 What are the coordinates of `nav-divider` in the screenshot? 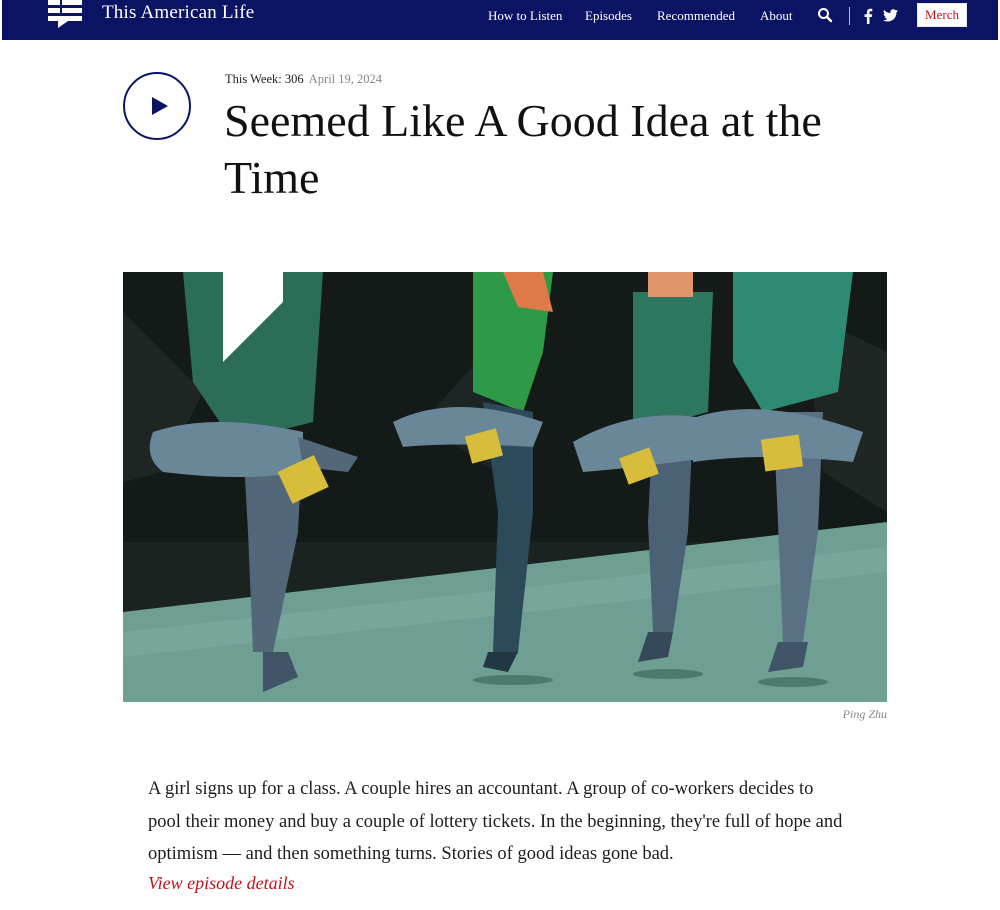 It's located at (849, 16).